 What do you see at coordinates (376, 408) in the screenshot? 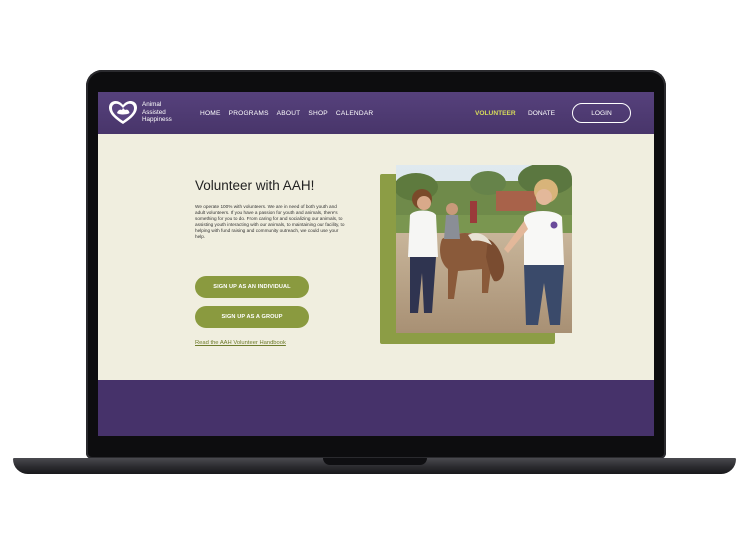
I see `site-footer` at bounding box center [376, 408].